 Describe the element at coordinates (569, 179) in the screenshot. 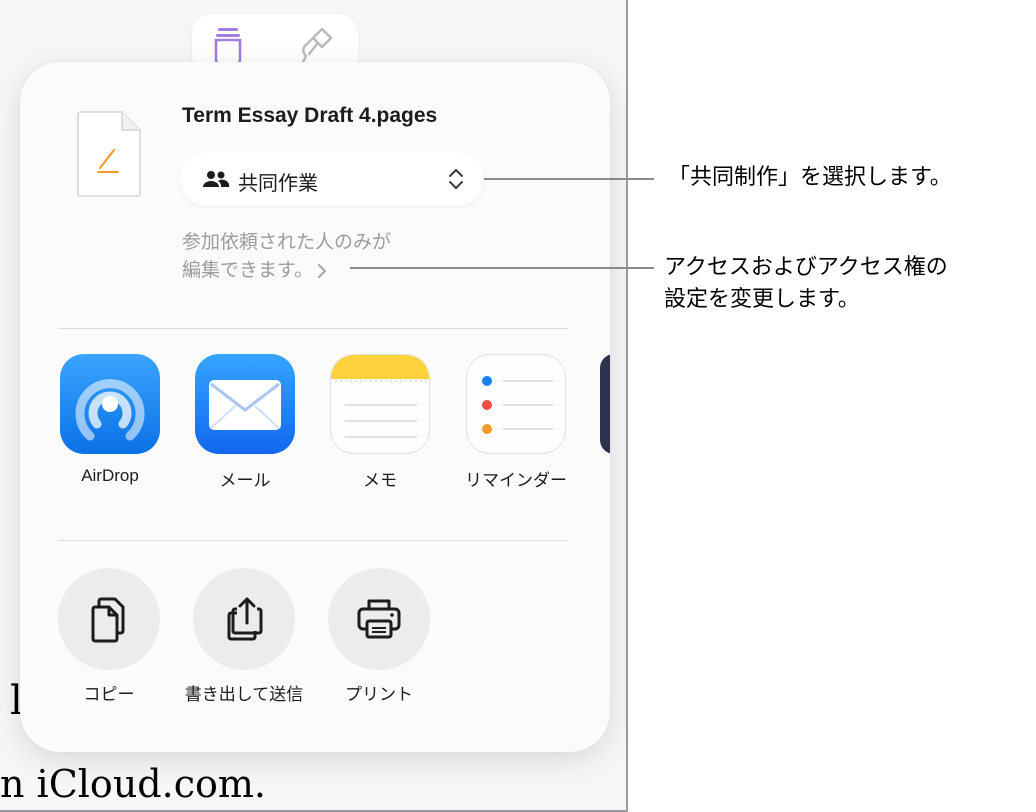

I see `callout-line-collaboration` at that location.